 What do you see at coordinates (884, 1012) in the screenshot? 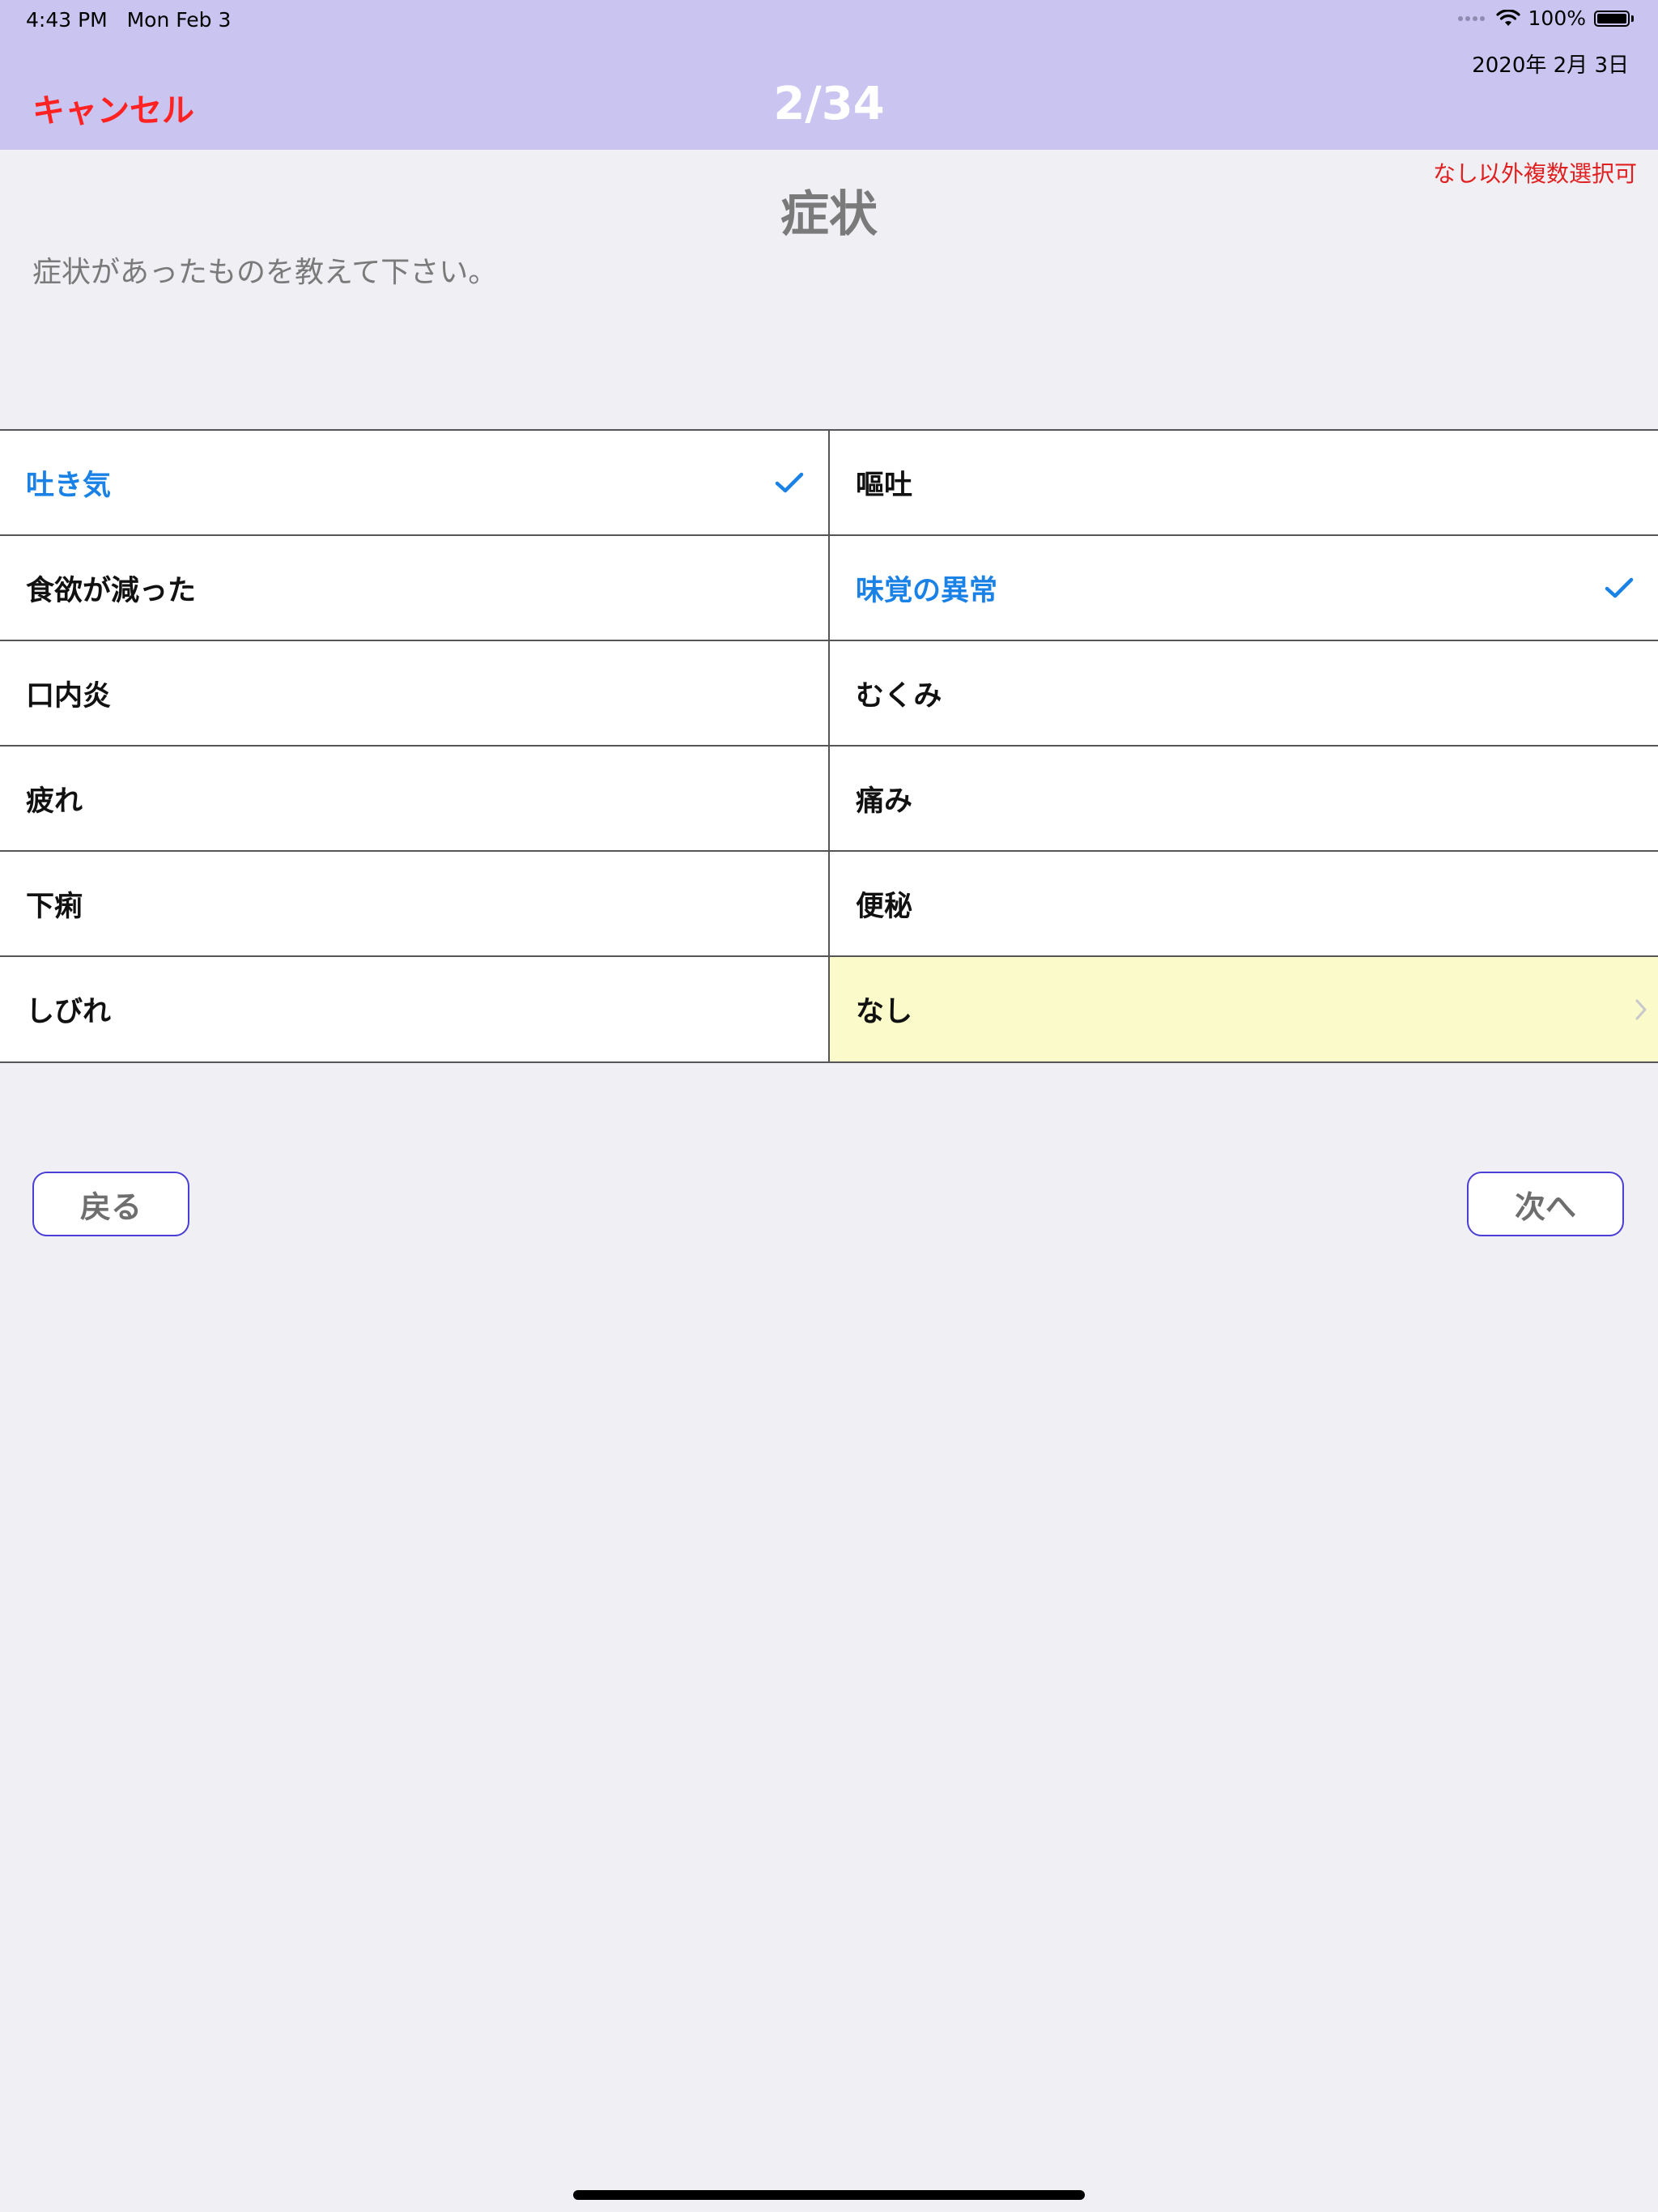
I see `option-label: なし` at bounding box center [884, 1012].